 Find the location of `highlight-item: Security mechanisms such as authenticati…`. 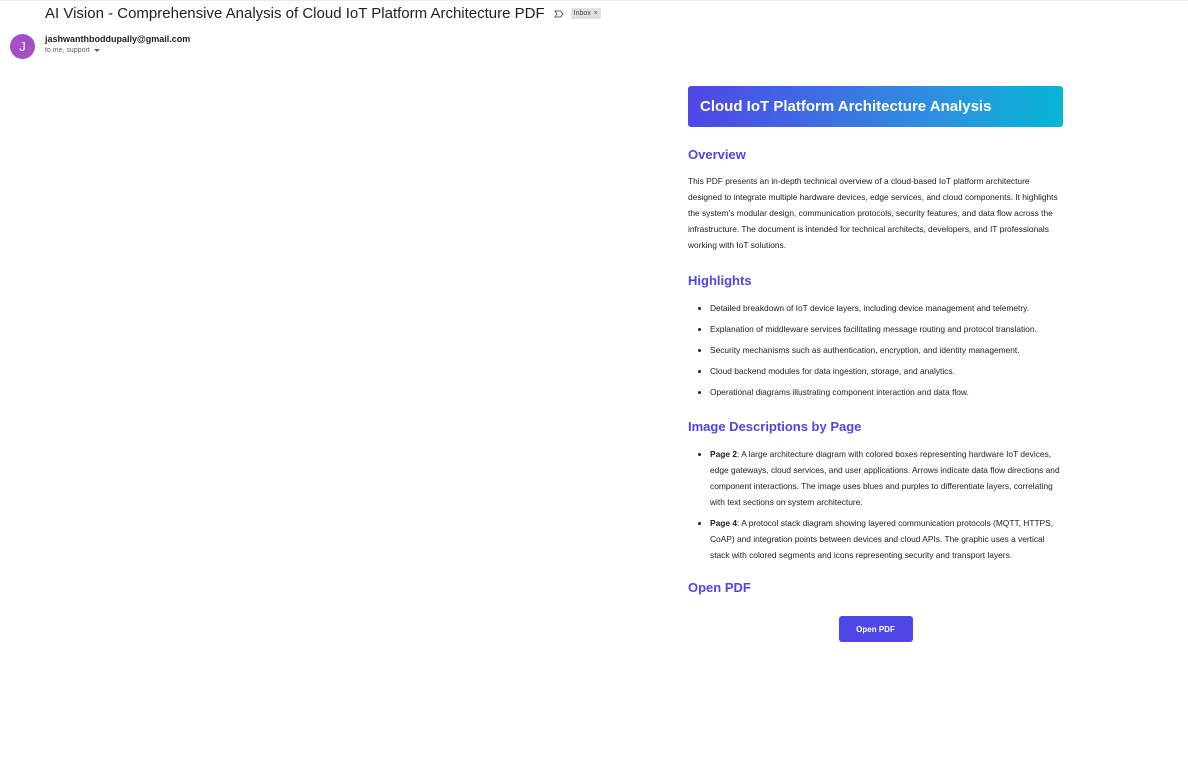

highlight-item: Security mechanisms such as authenticati… is located at coordinates (886, 350).